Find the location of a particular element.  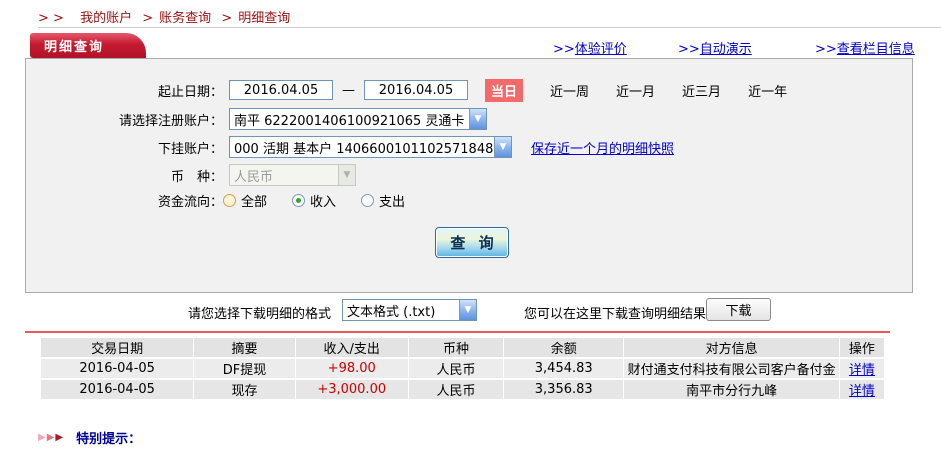

sub-account-select: 000 活期 基本户 1406600101102571848 ▼ is located at coordinates (370, 147).